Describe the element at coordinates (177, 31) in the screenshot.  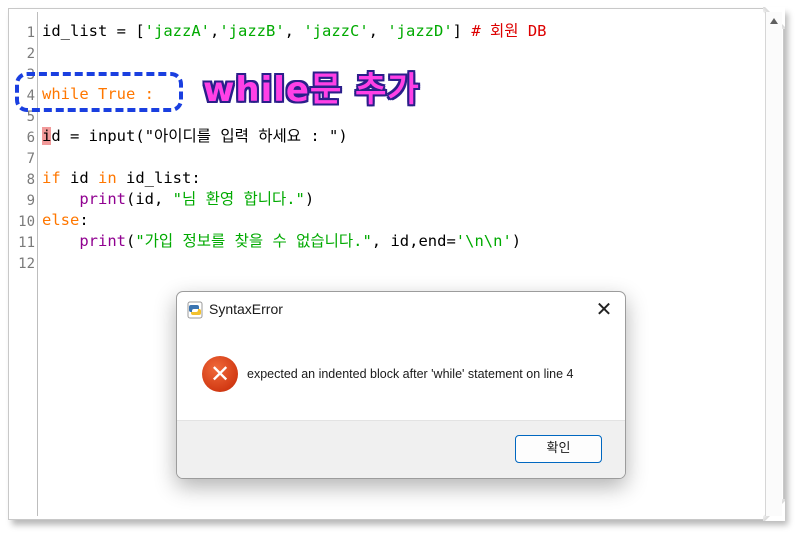
I see `string-token: 'jazzA'` at that location.